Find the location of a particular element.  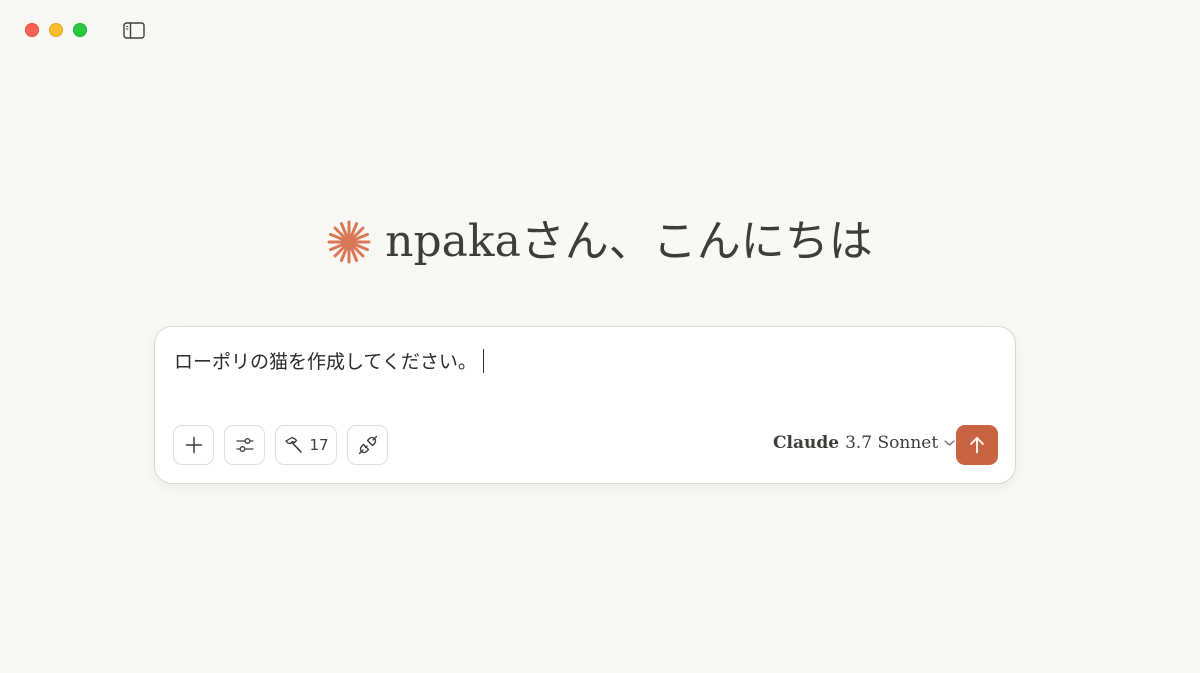

text-caret is located at coordinates (483, 360).